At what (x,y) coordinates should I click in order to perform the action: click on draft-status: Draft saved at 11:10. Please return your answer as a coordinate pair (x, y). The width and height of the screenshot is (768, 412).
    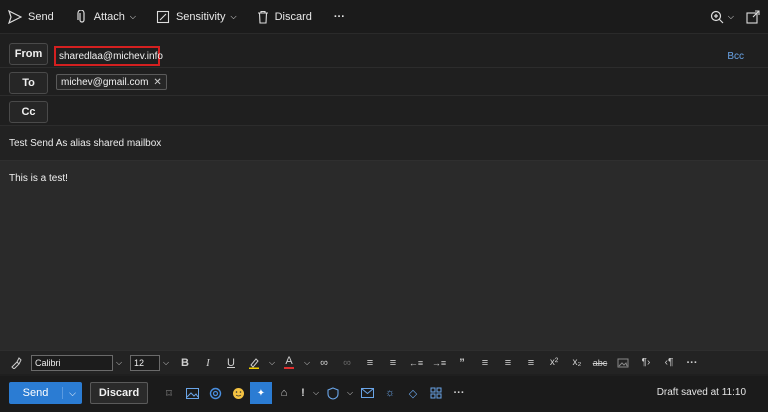
    Looking at the image, I should click on (701, 392).